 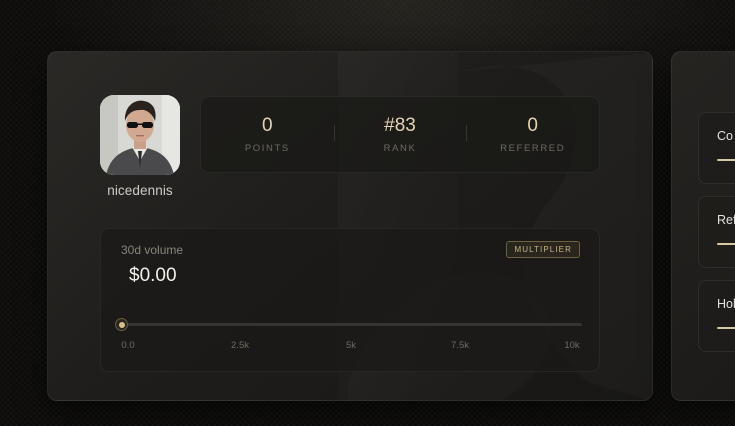 What do you see at coordinates (267, 148) in the screenshot?
I see `stat-label: POINTS` at bounding box center [267, 148].